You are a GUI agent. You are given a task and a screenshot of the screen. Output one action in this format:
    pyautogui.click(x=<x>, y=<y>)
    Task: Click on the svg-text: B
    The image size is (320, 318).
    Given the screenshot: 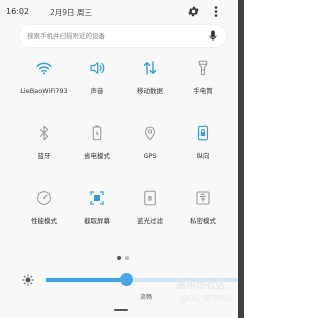 What is the action you would take?
    pyautogui.click(x=150, y=199)
    